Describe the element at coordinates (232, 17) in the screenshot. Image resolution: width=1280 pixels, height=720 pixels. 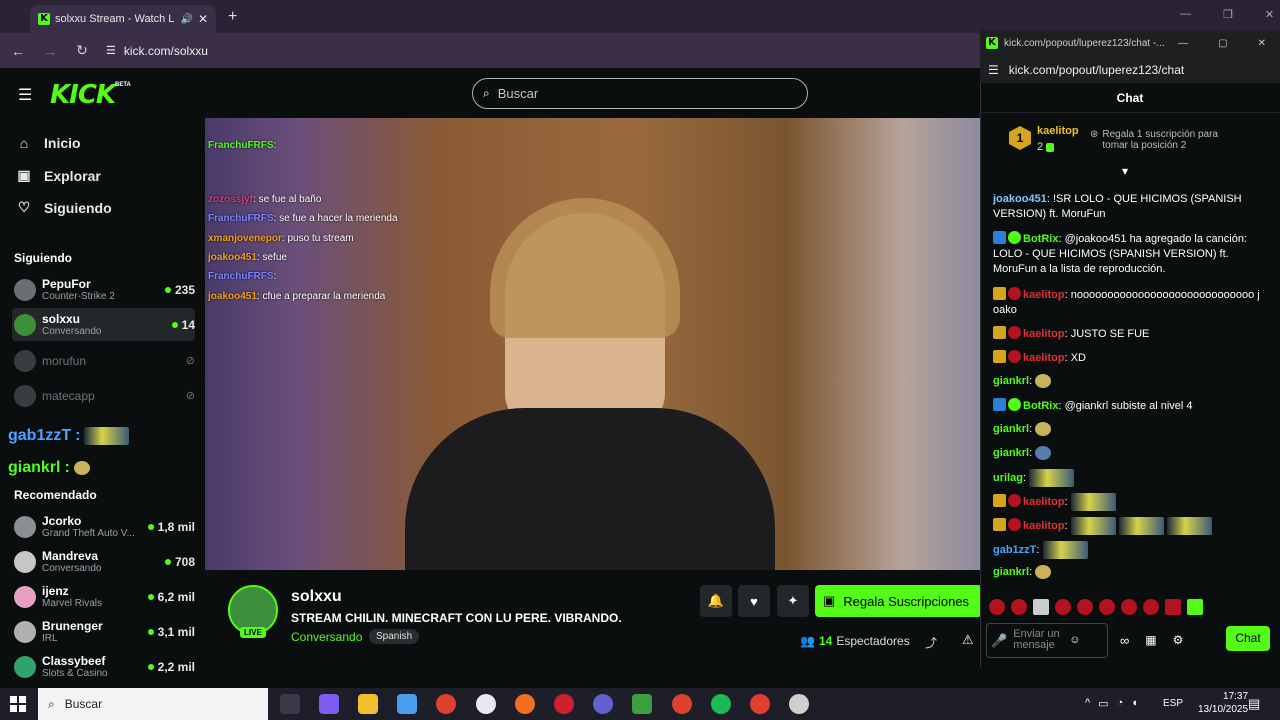
I see `new-tab-icon: +` at that location.